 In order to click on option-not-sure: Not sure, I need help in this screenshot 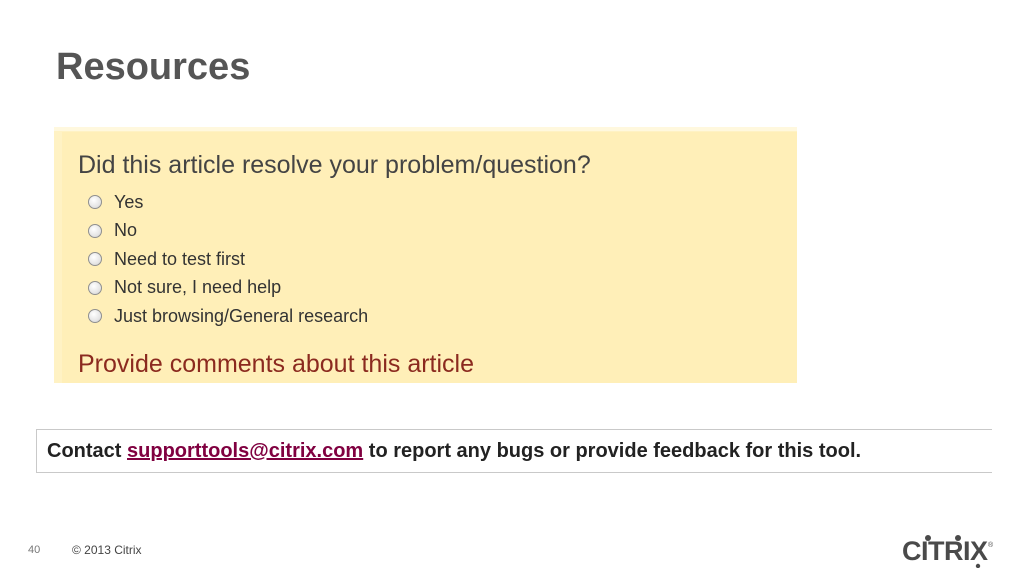, I will do `click(228, 288)`.